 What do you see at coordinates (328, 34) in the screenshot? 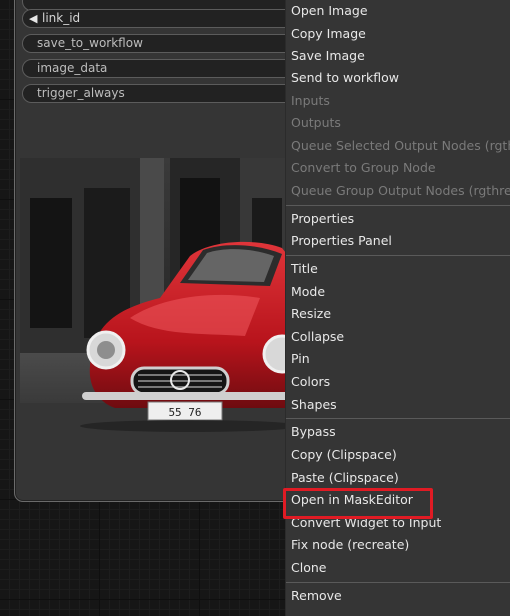
I see `menu-item-copy-image: Copy Image` at bounding box center [328, 34].